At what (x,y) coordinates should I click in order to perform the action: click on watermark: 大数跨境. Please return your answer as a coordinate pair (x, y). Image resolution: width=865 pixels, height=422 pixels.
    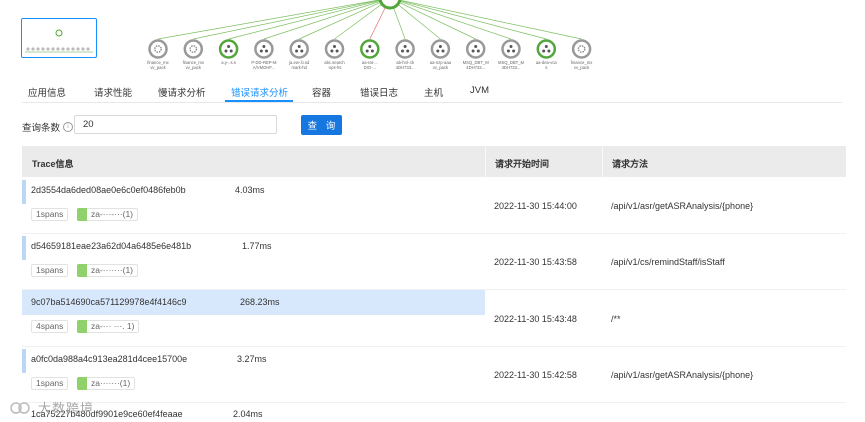
    Looking at the image, I should click on (52, 407).